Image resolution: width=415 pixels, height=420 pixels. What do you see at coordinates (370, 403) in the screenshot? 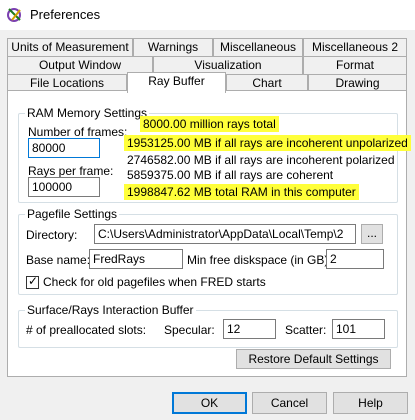
I see `help-button: Help` at bounding box center [370, 403].